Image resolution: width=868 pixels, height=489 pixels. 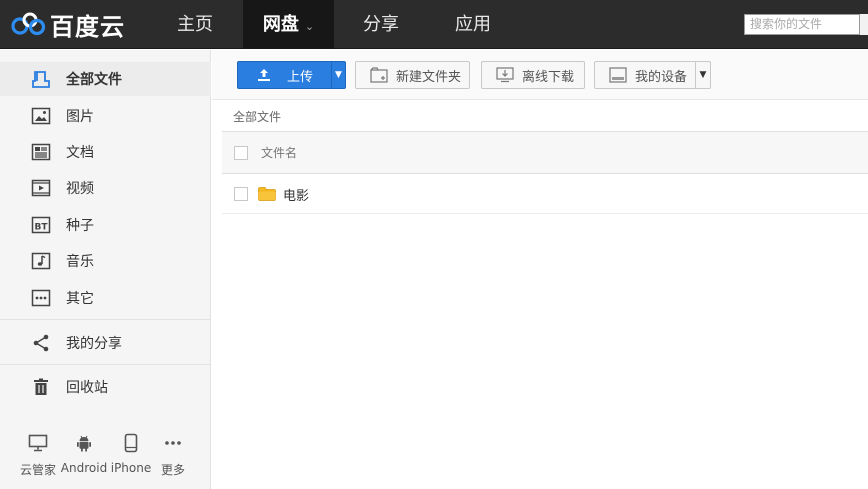 I want to click on desktop-icon, so click(x=38, y=443).